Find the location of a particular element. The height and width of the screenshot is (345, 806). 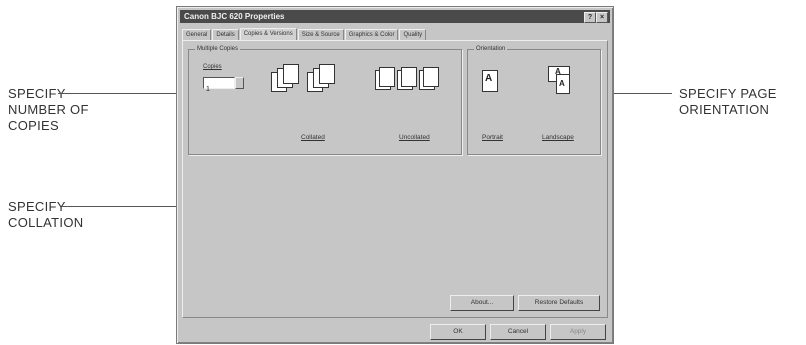

callout-line-3: COPIES is located at coordinates (33, 125).